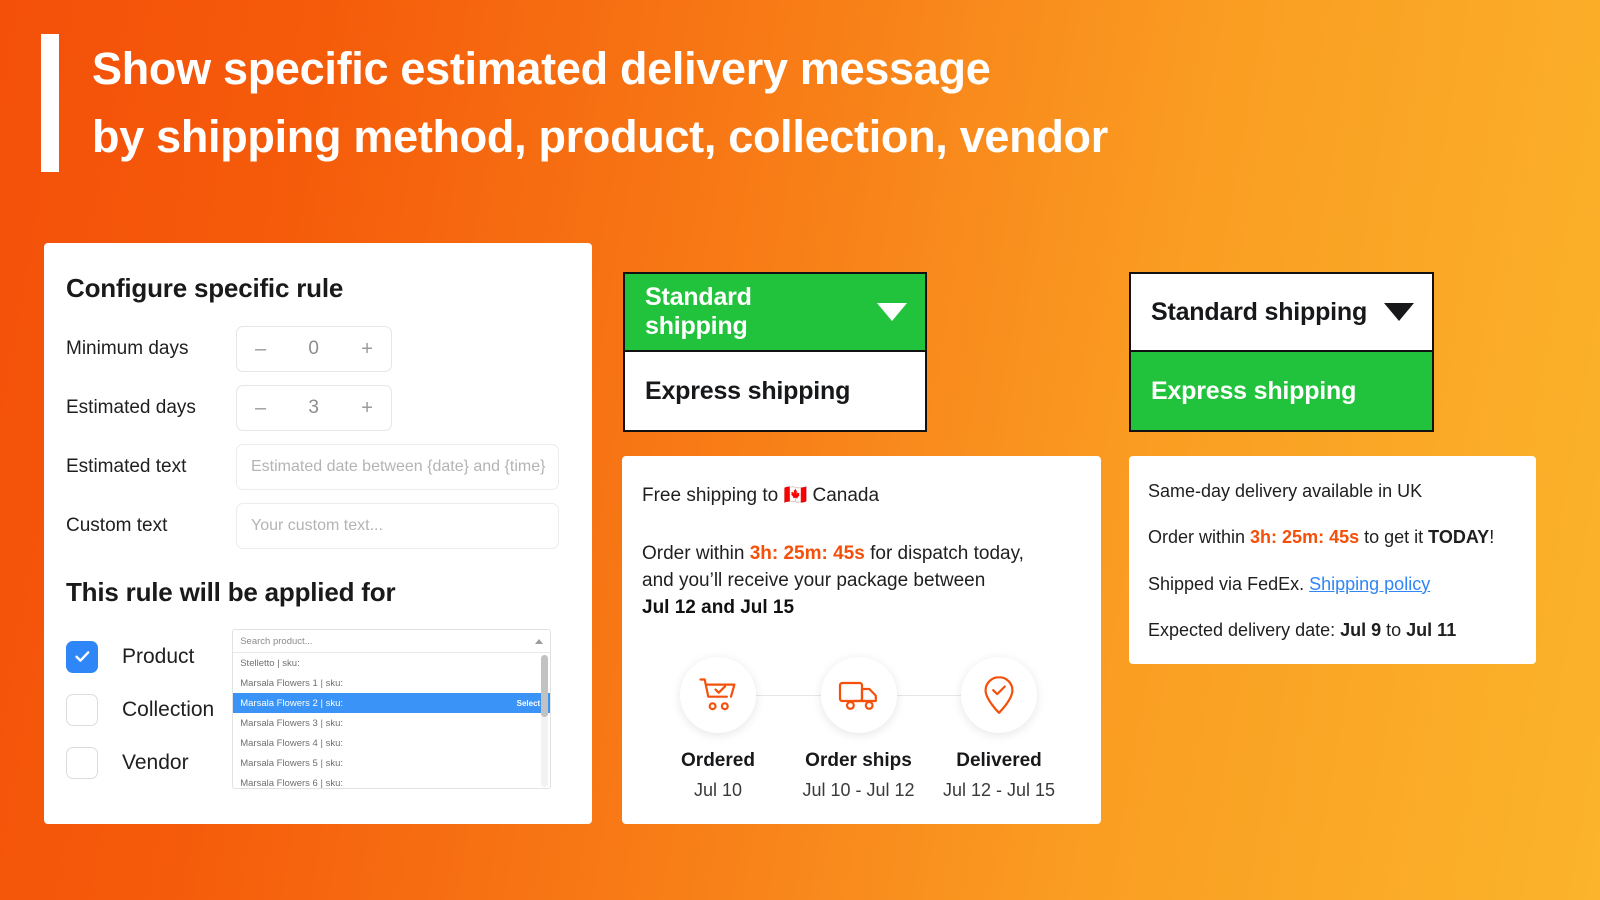 The image size is (1600, 900). I want to click on stepper-value: 3, so click(313, 407).